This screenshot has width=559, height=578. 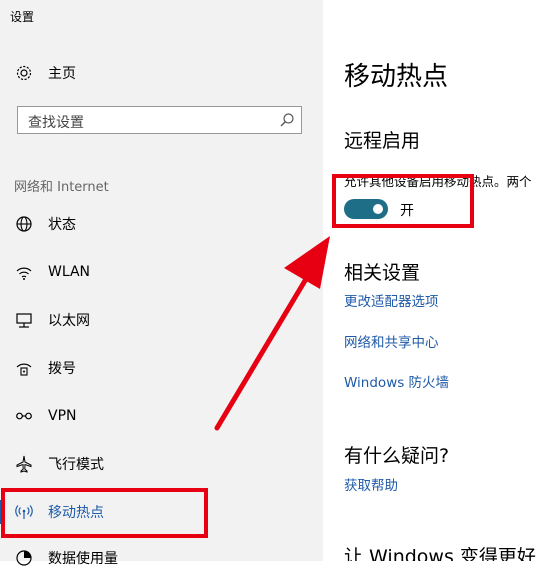 I want to click on search-icon, so click(x=287, y=120).